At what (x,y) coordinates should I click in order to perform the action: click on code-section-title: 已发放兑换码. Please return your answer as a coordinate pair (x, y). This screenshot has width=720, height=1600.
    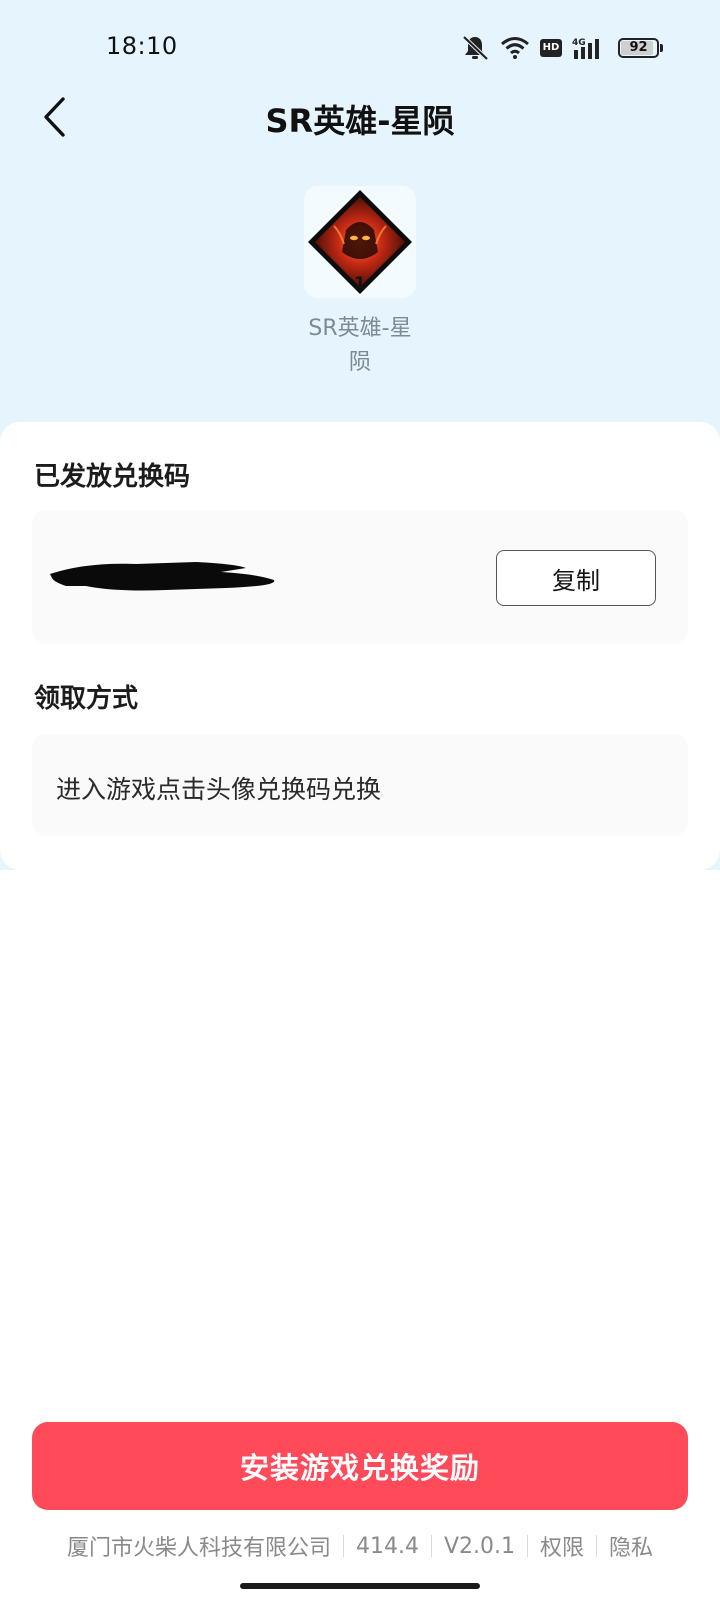
    Looking at the image, I should click on (112, 477).